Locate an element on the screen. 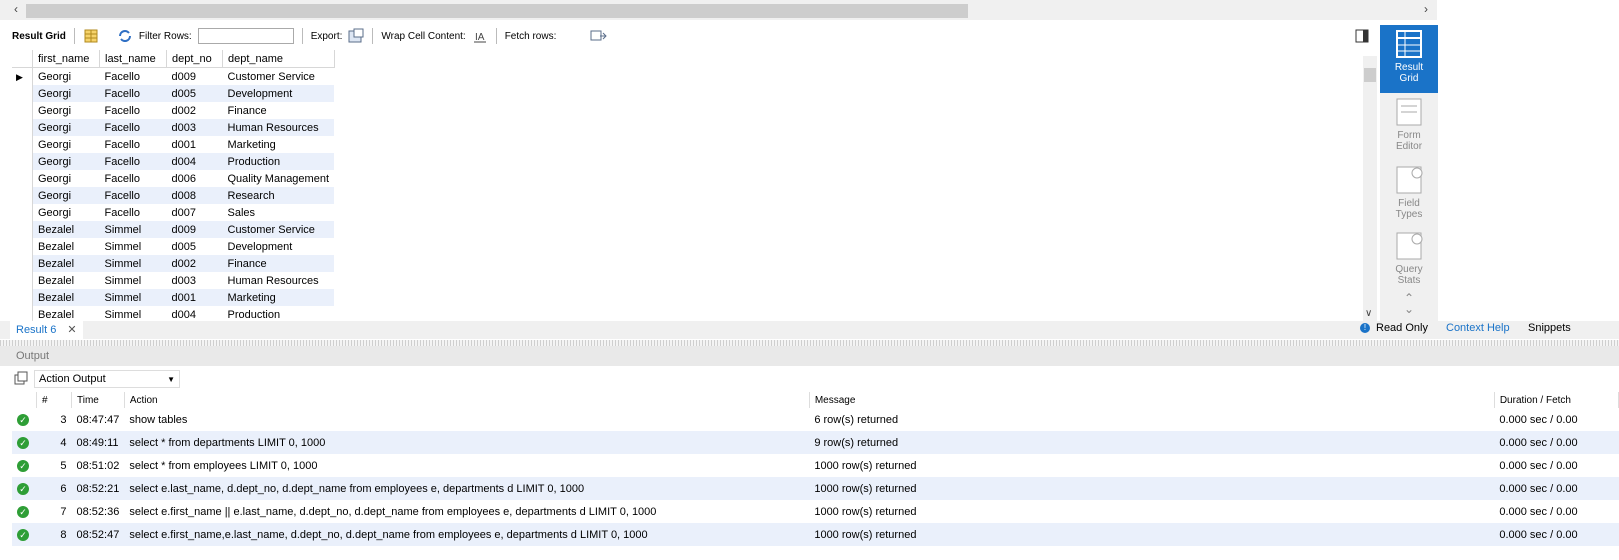  scroll-down-icon: ∨ is located at coordinates (1368, 313).